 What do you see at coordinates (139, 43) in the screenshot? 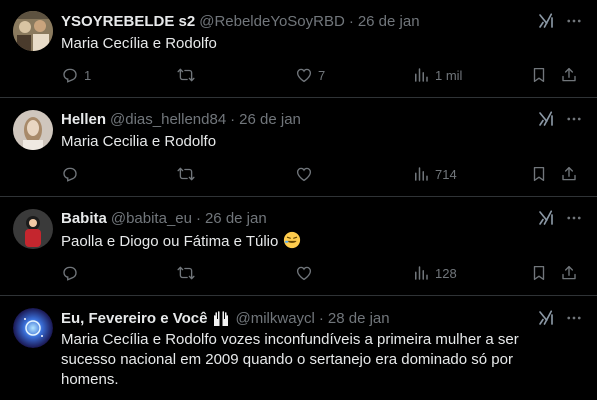
I see `tweet-text: Maria Cecília e Rodolfo` at bounding box center [139, 43].